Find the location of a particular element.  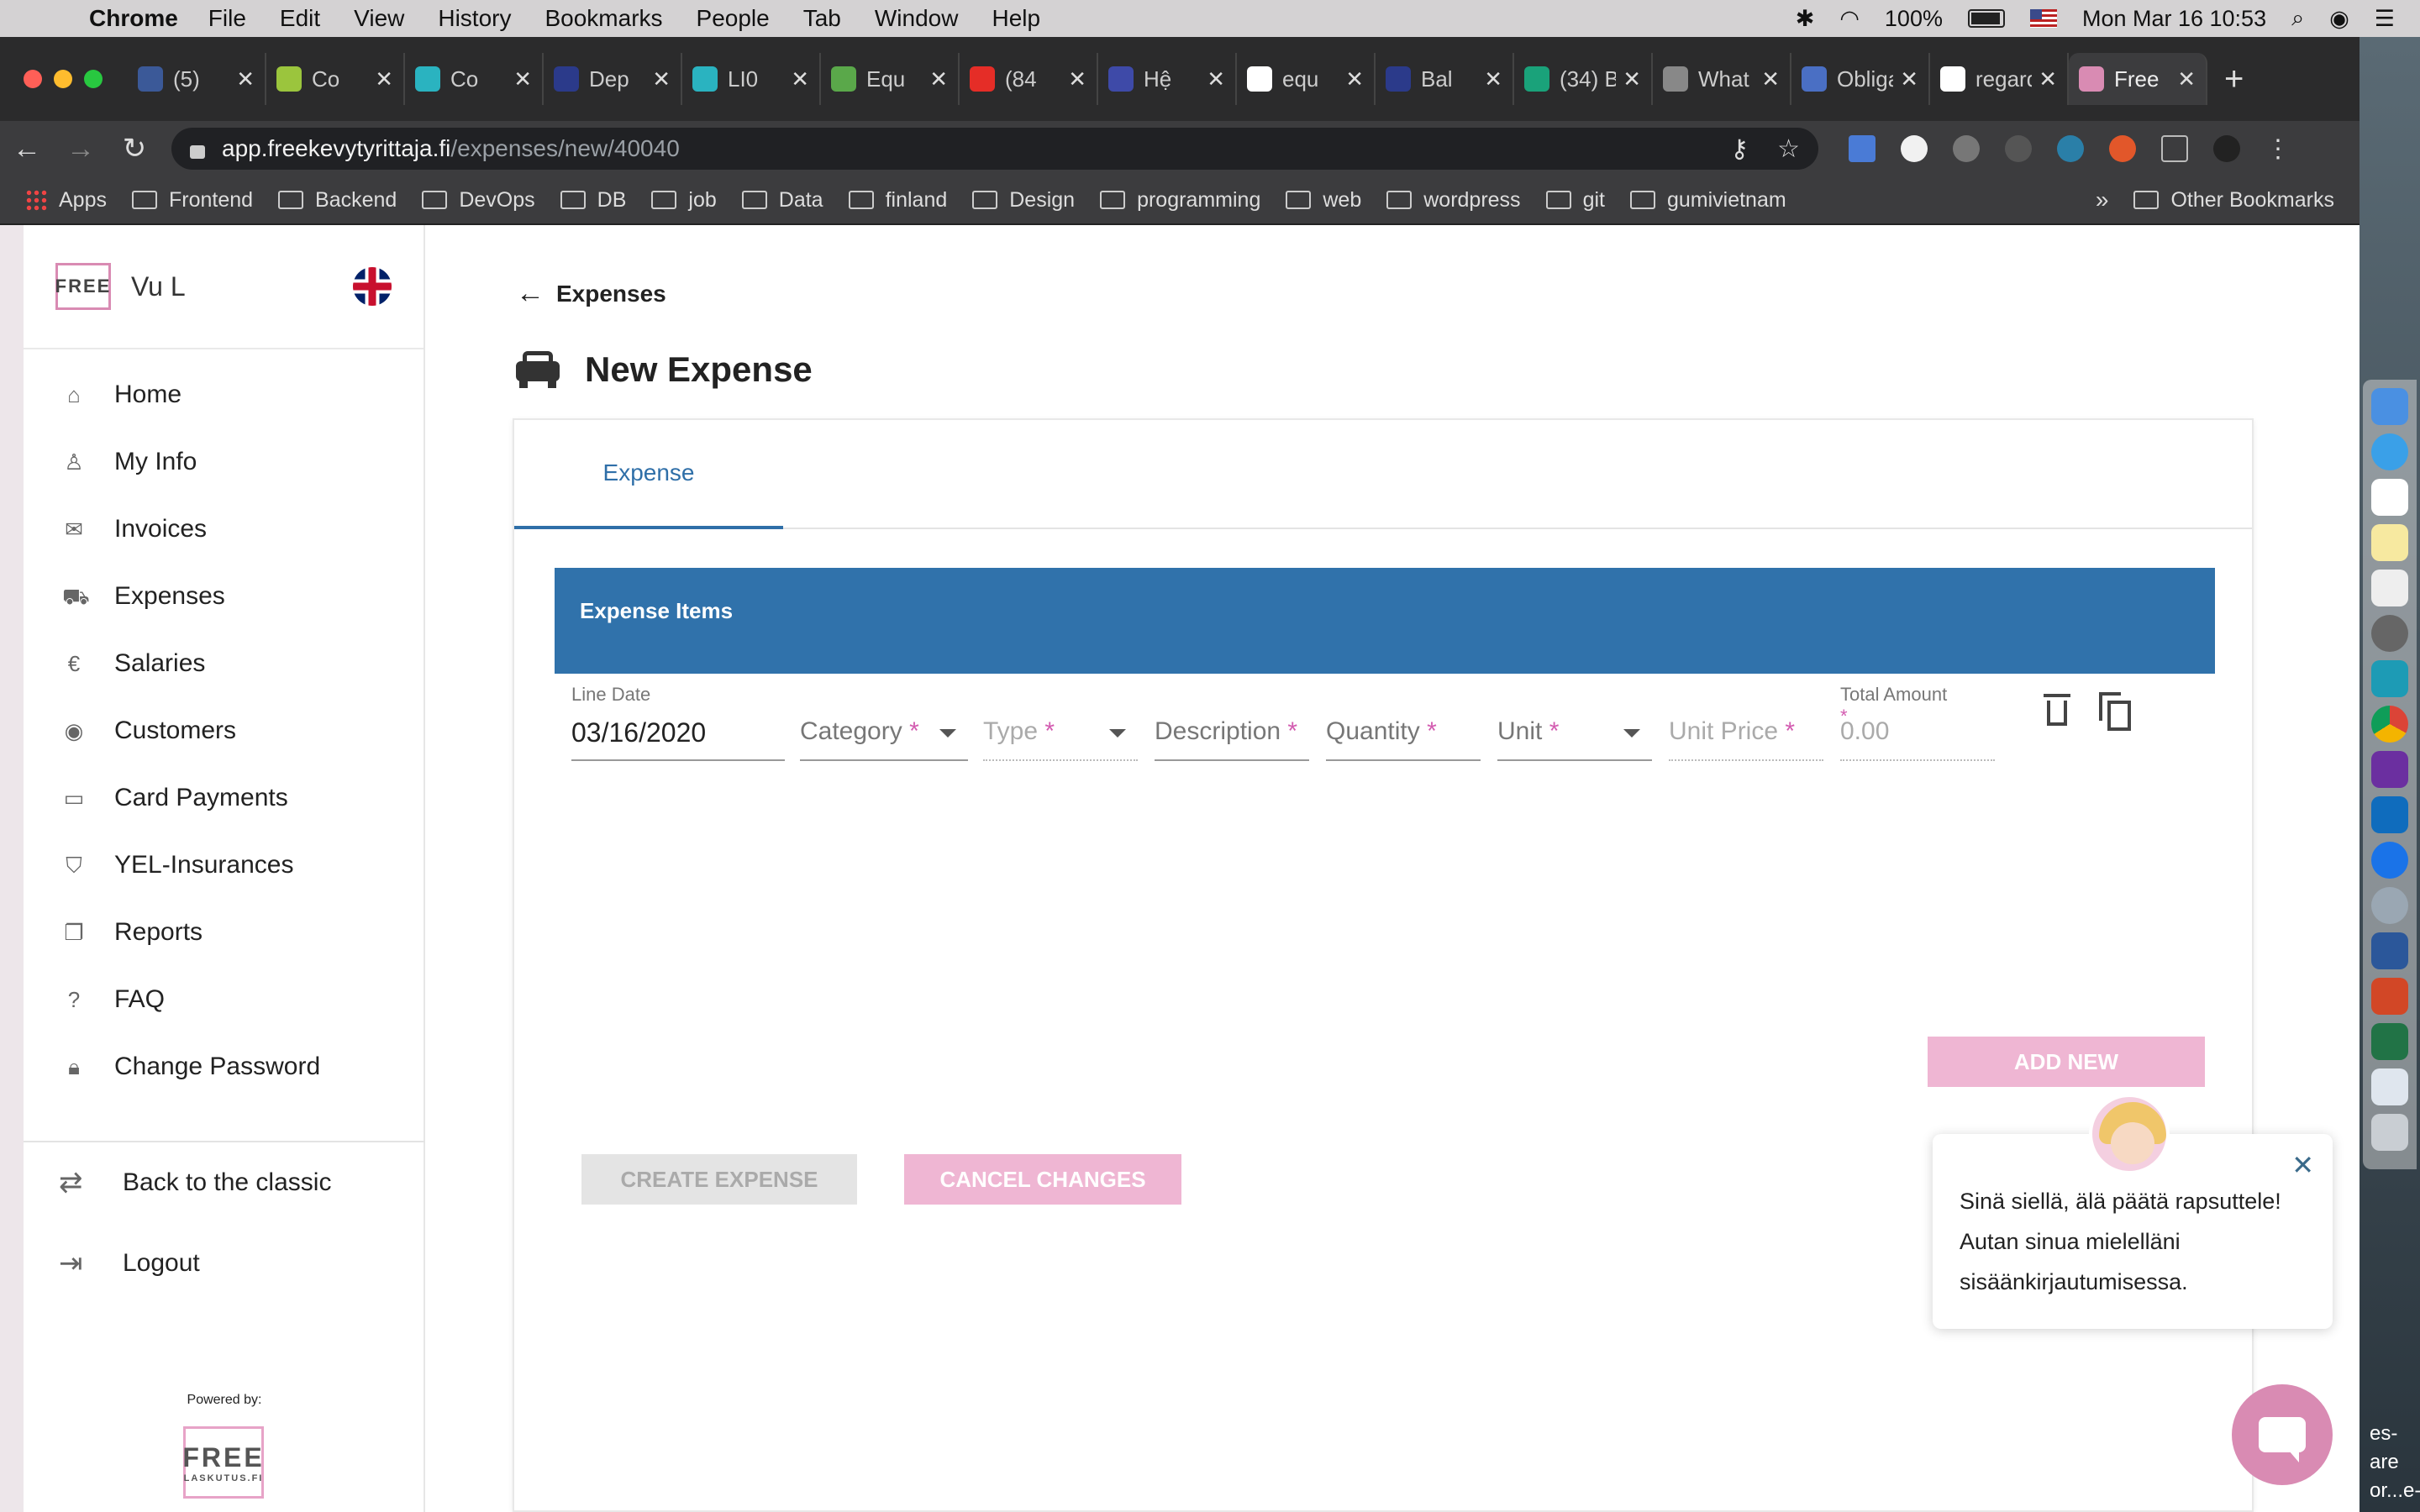

sidebar-item-faq: ? FAQ is located at coordinates (224, 999).